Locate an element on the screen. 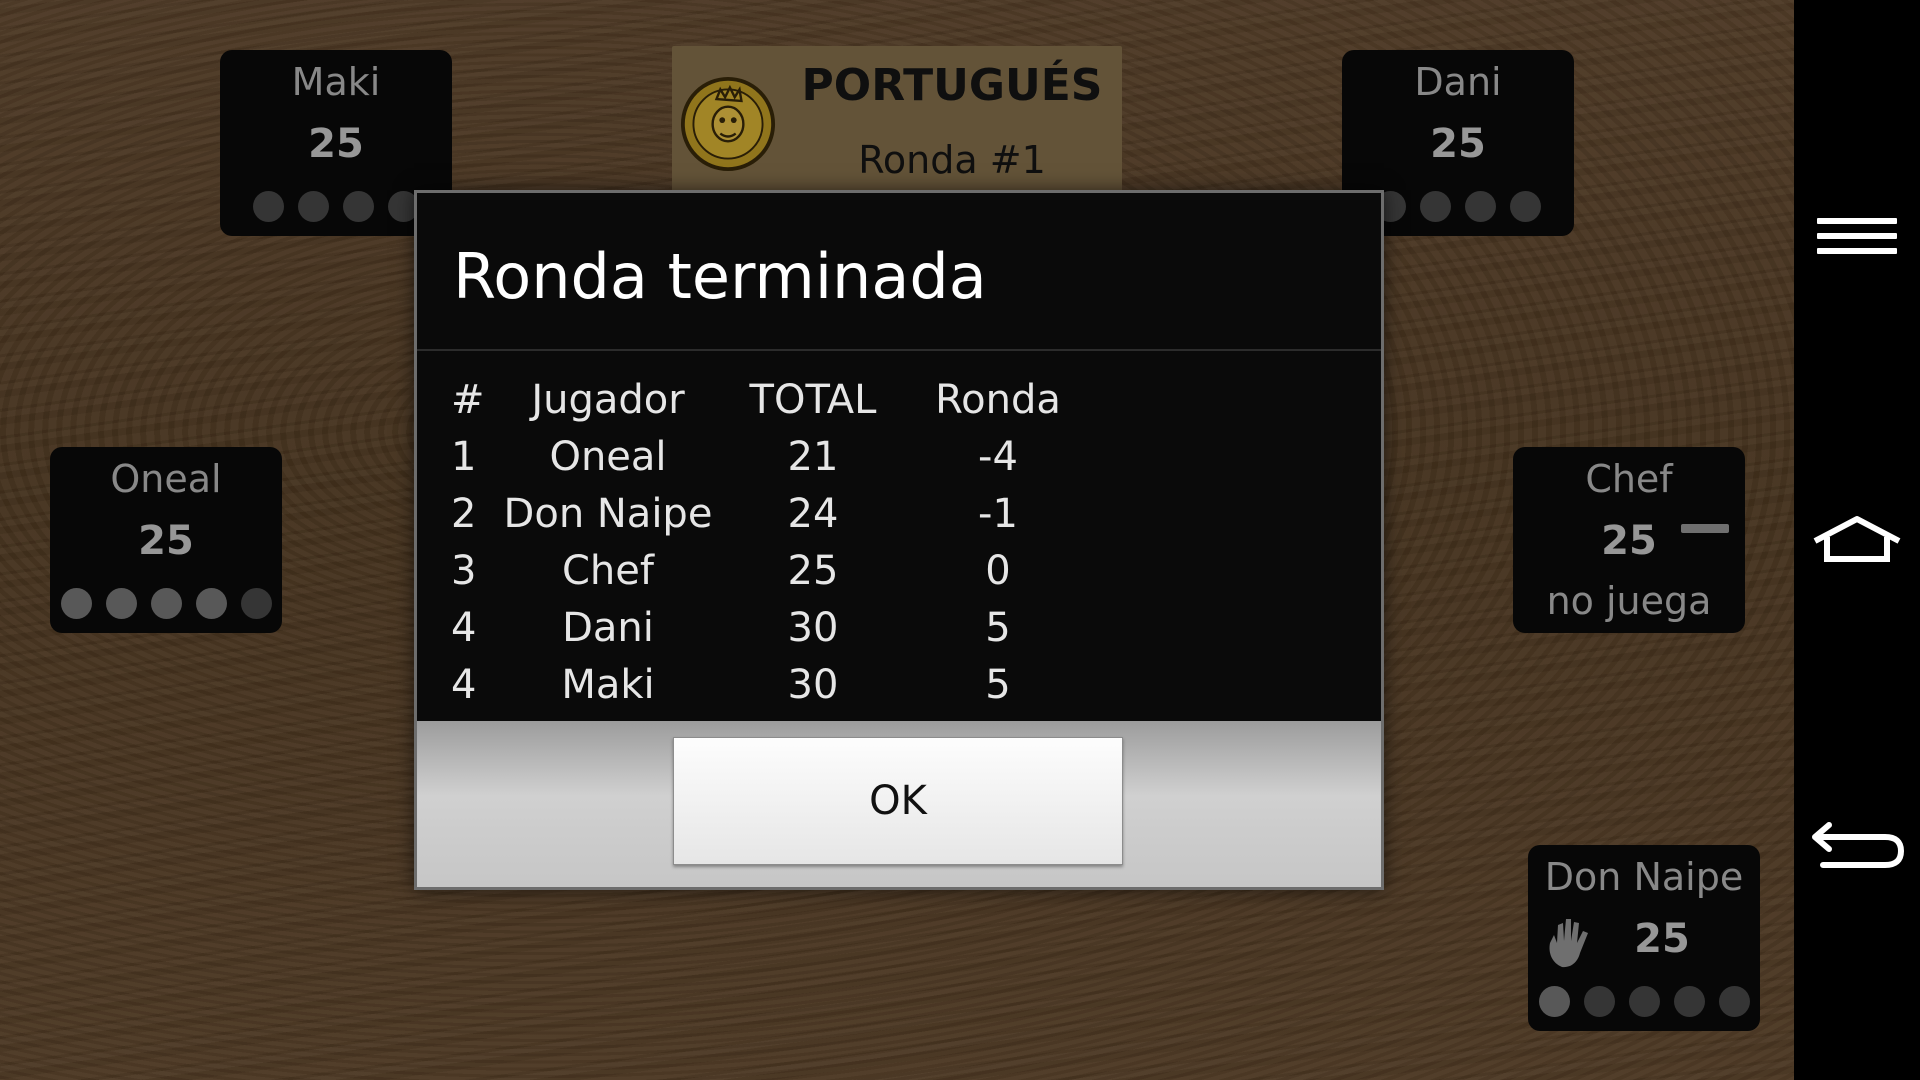 The height and width of the screenshot is (1080, 1920). dialog-footer: OK is located at coordinates (899, 804).